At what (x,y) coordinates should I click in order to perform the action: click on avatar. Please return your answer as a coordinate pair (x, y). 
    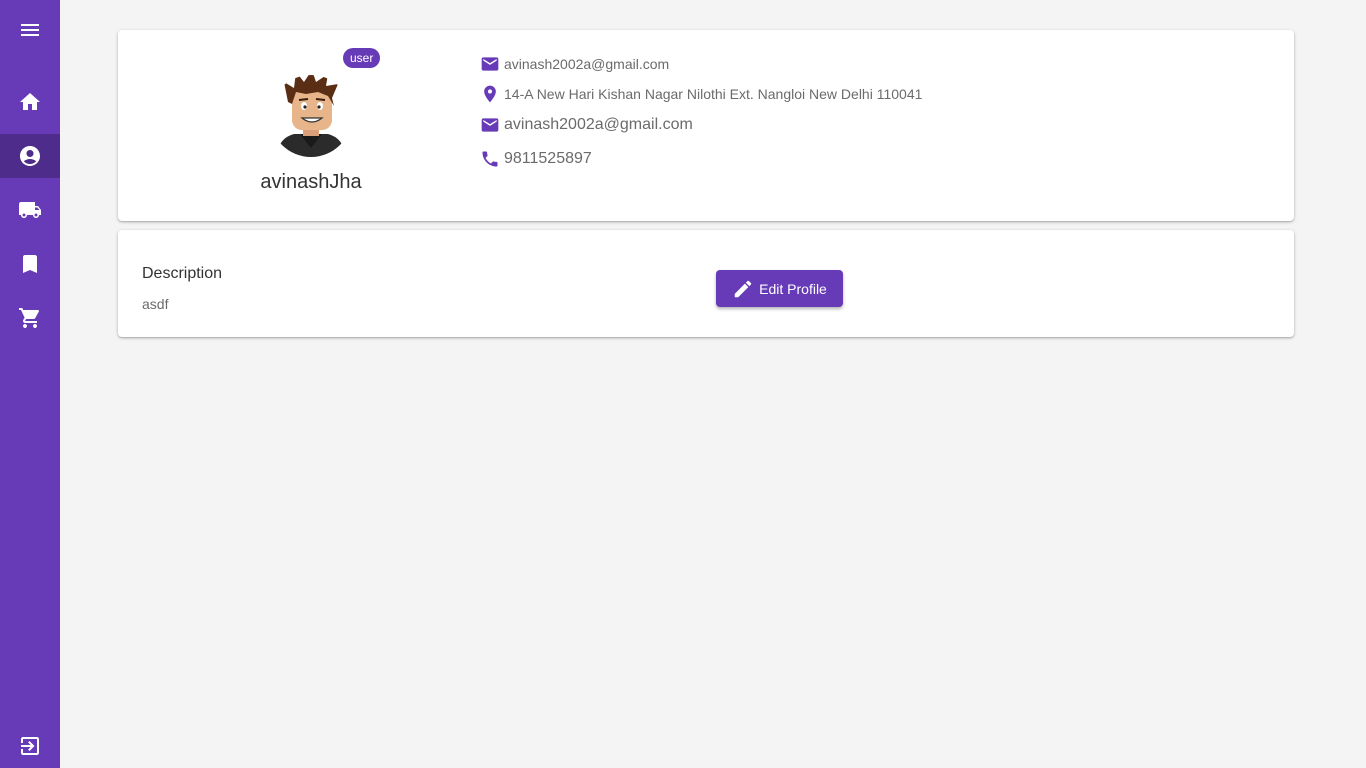
    Looking at the image, I should click on (311, 116).